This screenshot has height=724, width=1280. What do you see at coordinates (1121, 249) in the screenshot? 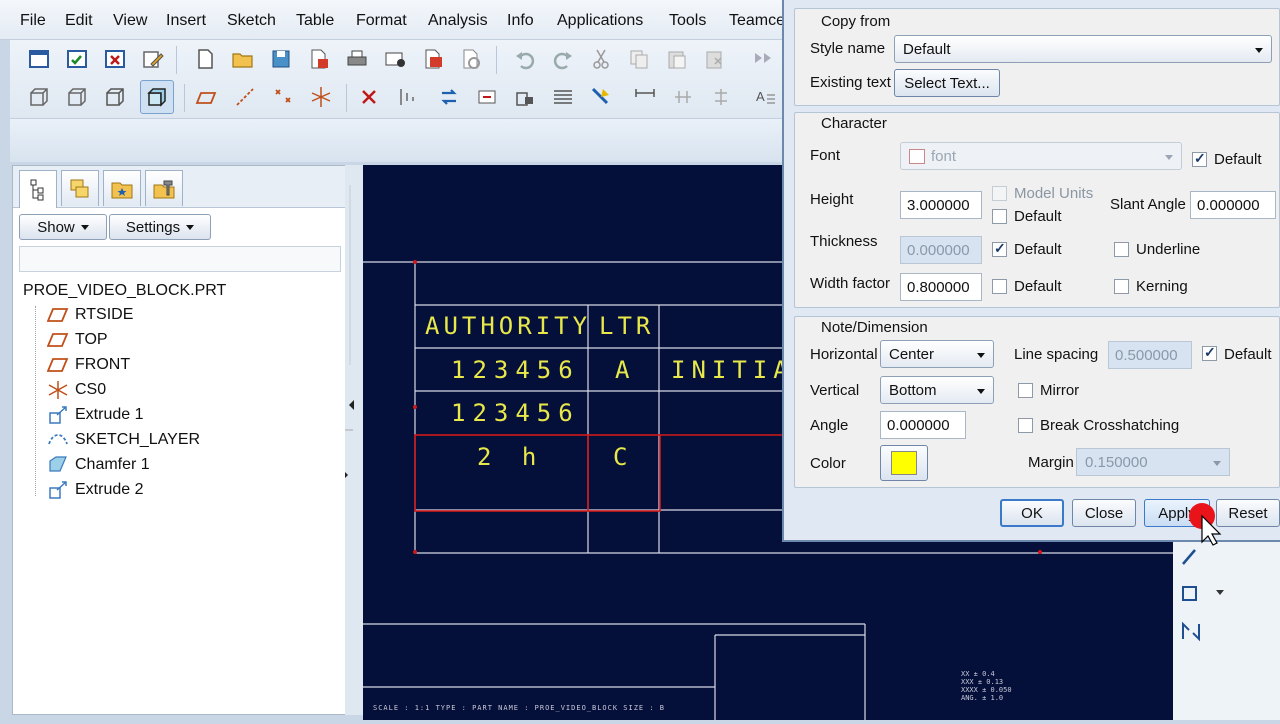
I see `underline-checkbox` at bounding box center [1121, 249].